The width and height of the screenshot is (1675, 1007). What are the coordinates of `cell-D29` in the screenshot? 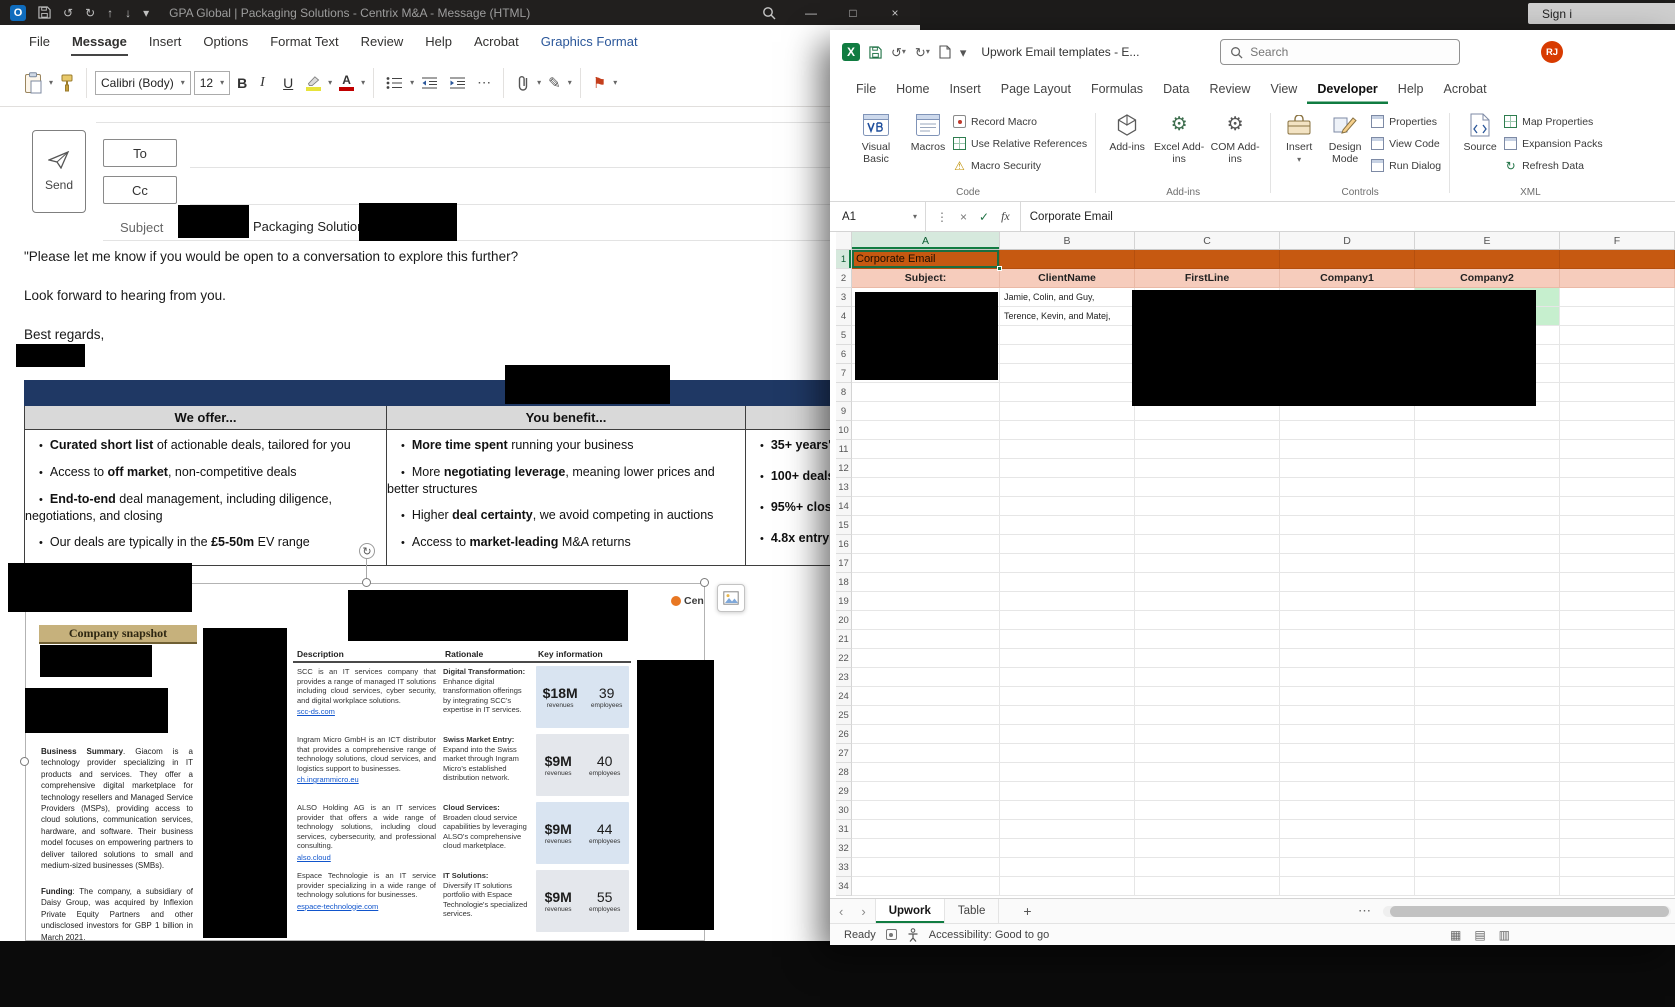 It's located at (1347, 791).